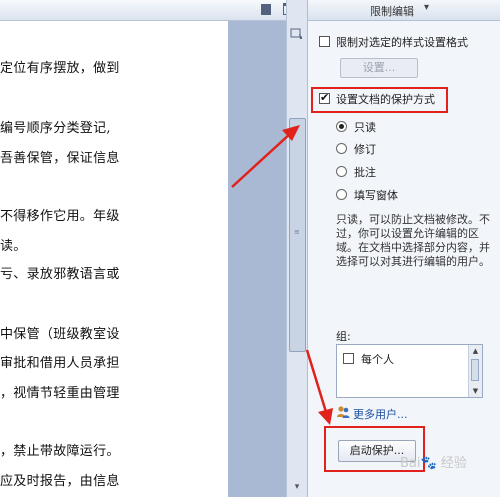  Describe the element at coordinates (60, 451) in the screenshot. I see `document-line: ，禁止带故障运行。` at that location.